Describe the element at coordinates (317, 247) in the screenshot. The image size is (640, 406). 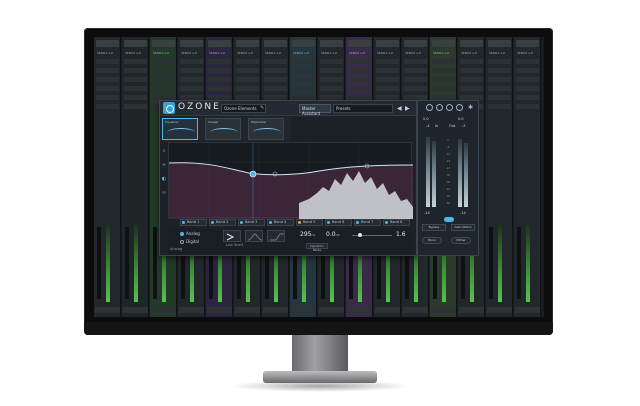
I see `dynamic-mode-button: Dynamic Mode` at that location.